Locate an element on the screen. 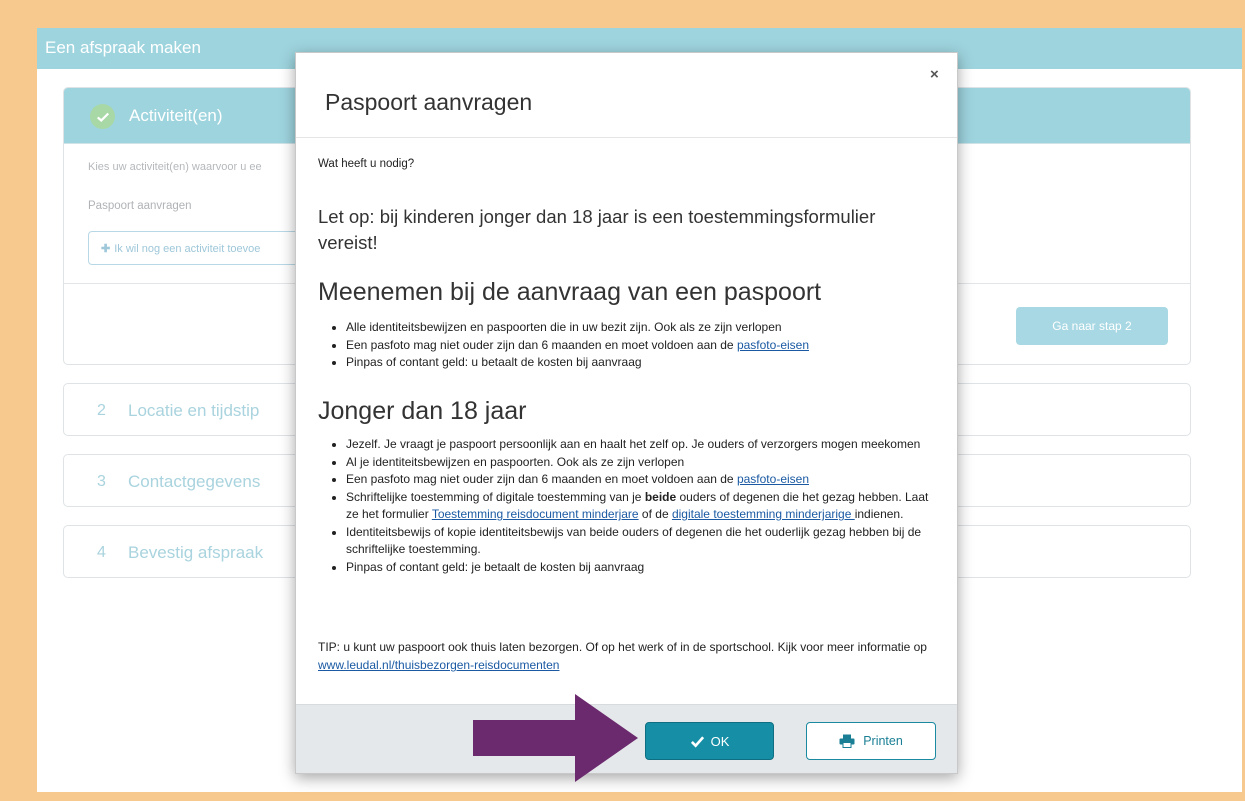 This screenshot has width=1245, height=801. step-label: Contactgegevens is located at coordinates (194, 481).